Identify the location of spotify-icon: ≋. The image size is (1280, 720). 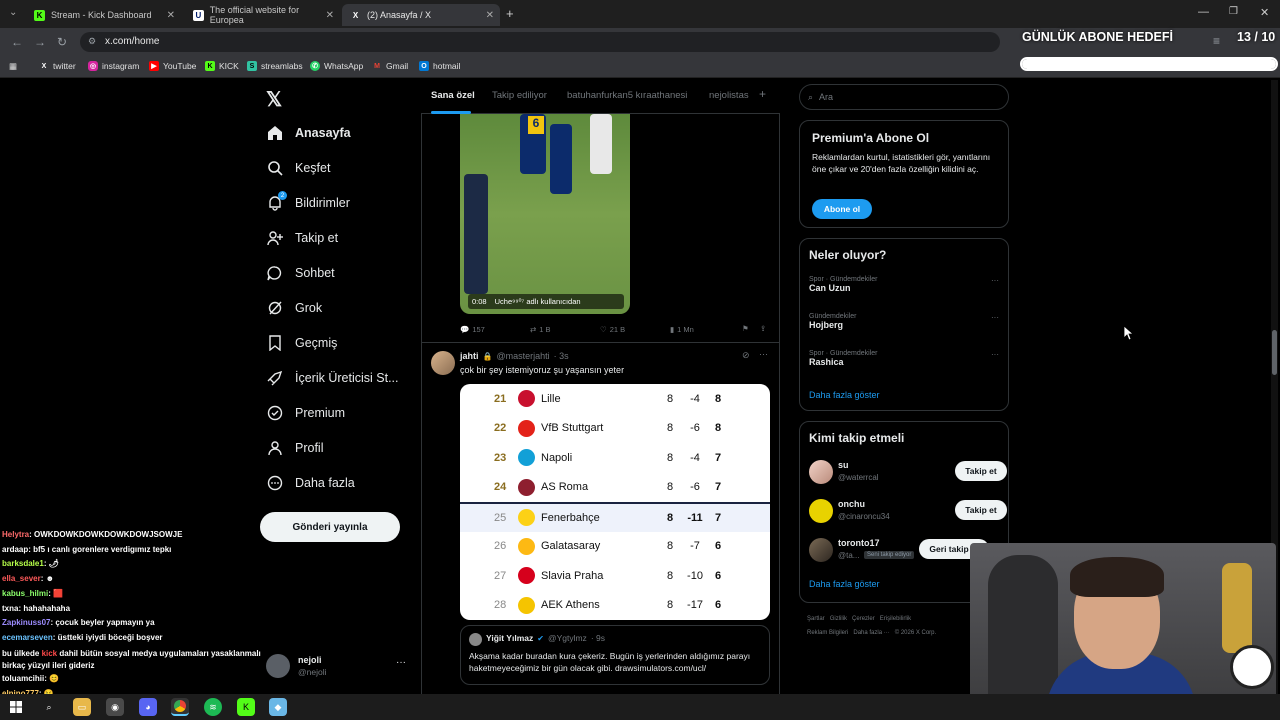
(213, 707).